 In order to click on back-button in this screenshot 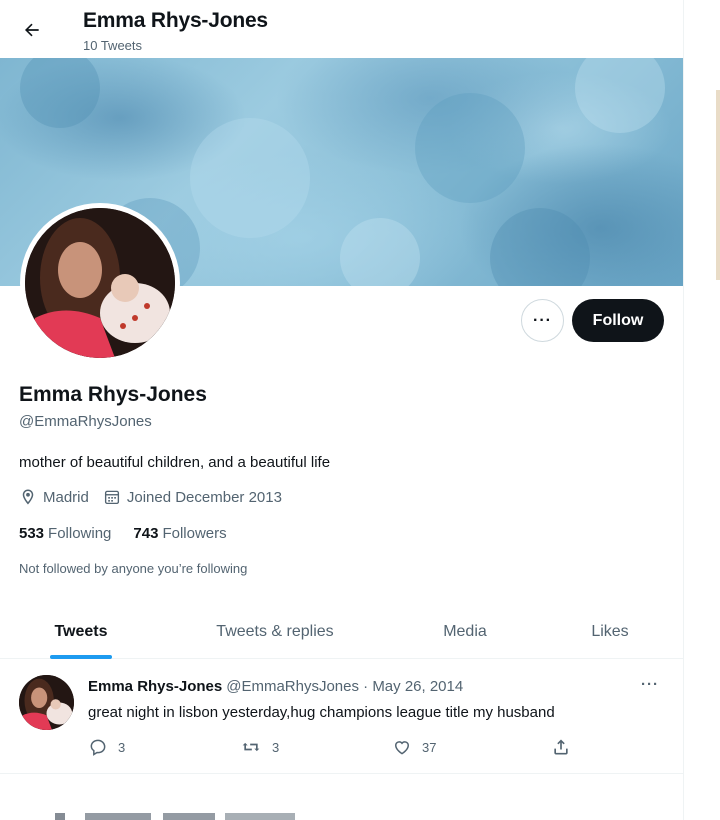, I will do `click(32, 30)`.